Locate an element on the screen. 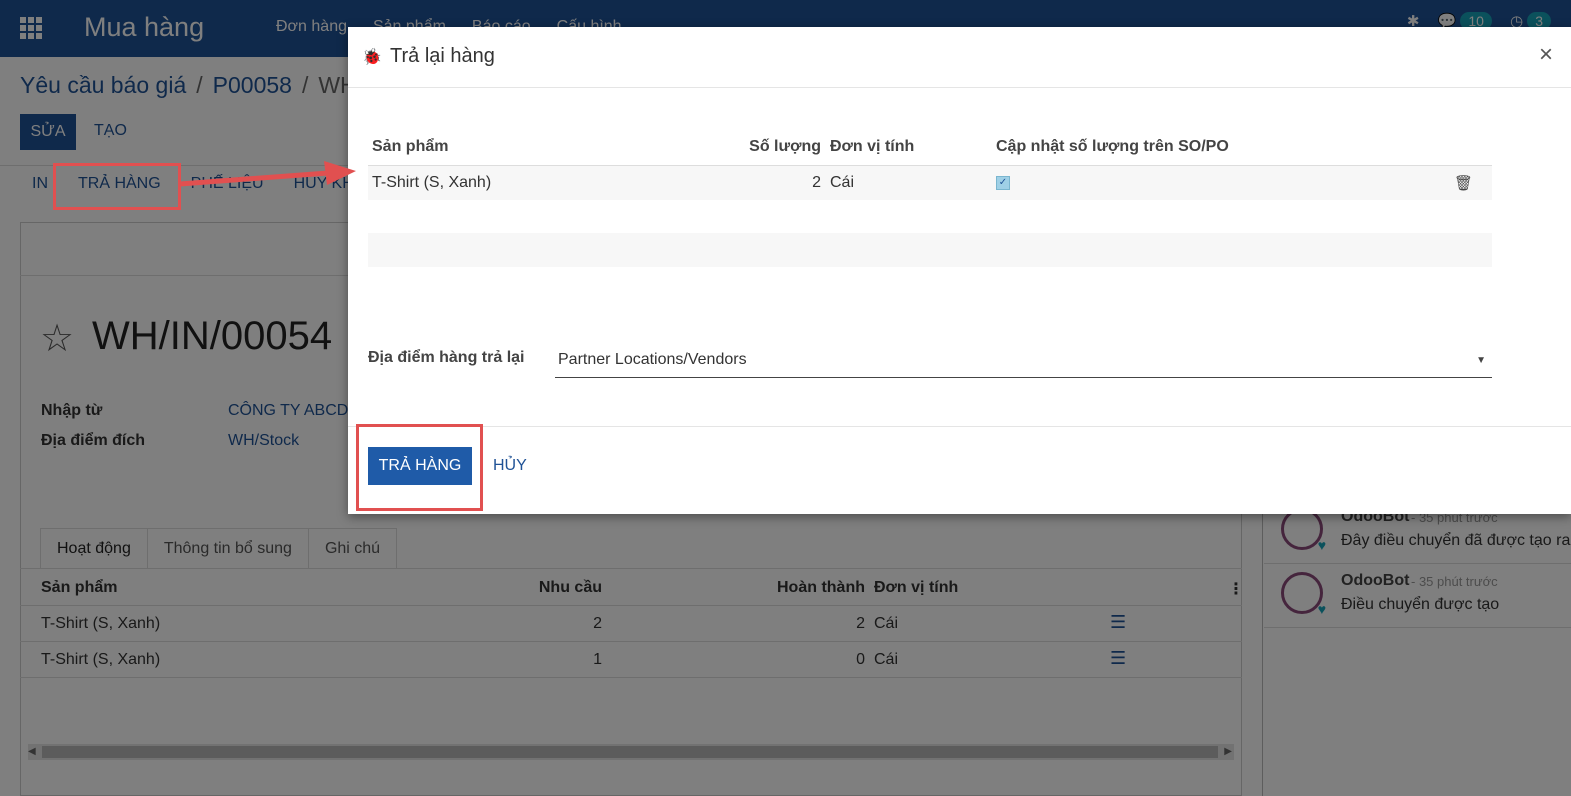 Image resolution: width=1571 pixels, height=796 pixels. delete-line-icon: 🗑 is located at coordinates (1463, 183).